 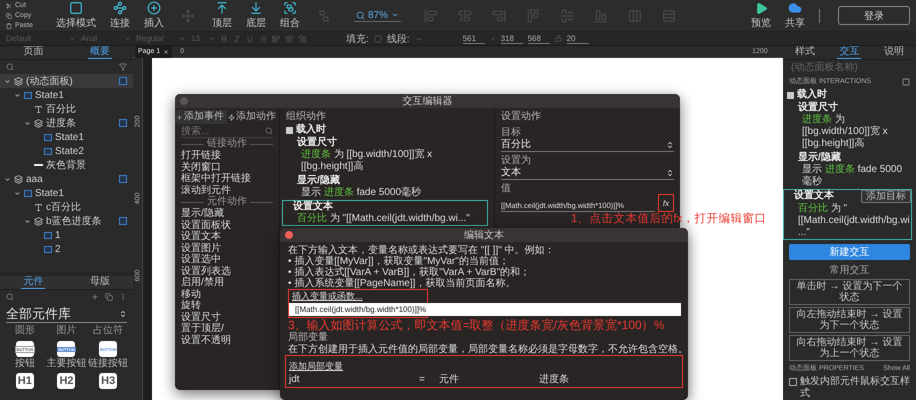 I want to click on play-icon, so click(x=761, y=8).